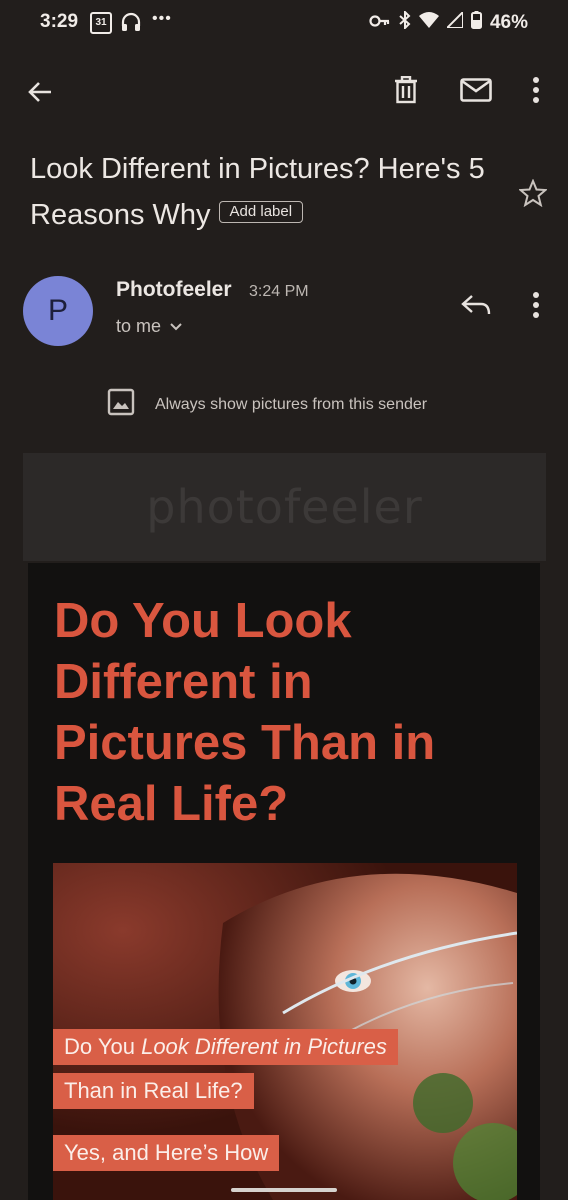 The width and height of the screenshot is (568, 1200). I want to click on image-caption-line-2: Than in Real Life?, so click(153, 1091).